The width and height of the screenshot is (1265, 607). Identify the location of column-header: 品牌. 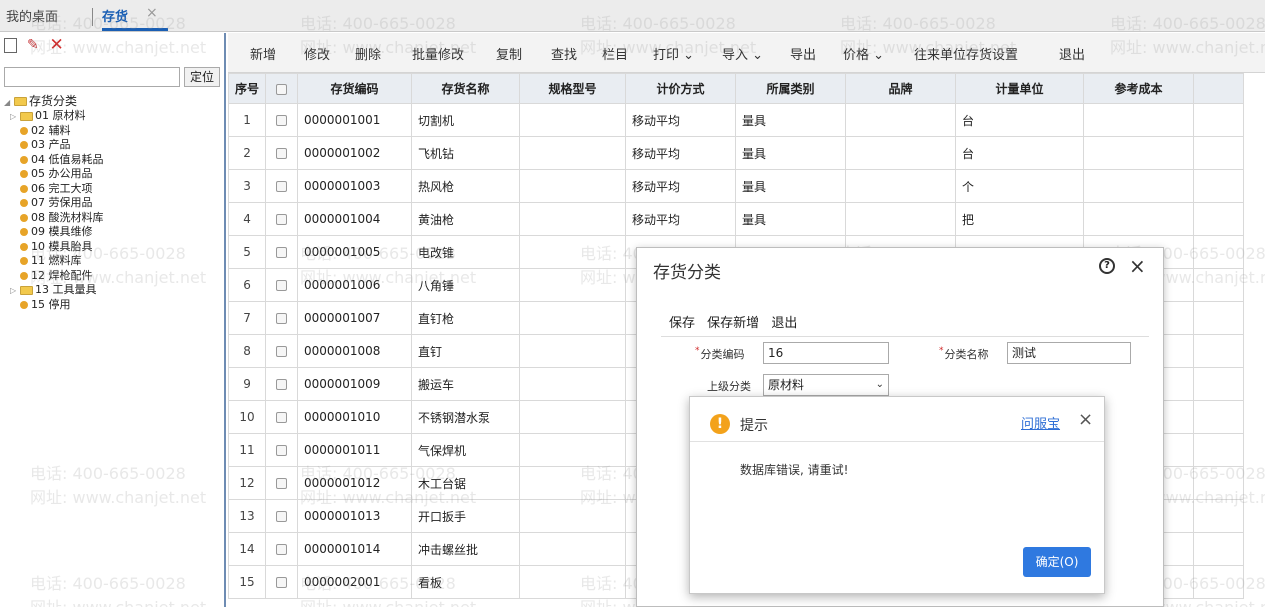
(901, 88).